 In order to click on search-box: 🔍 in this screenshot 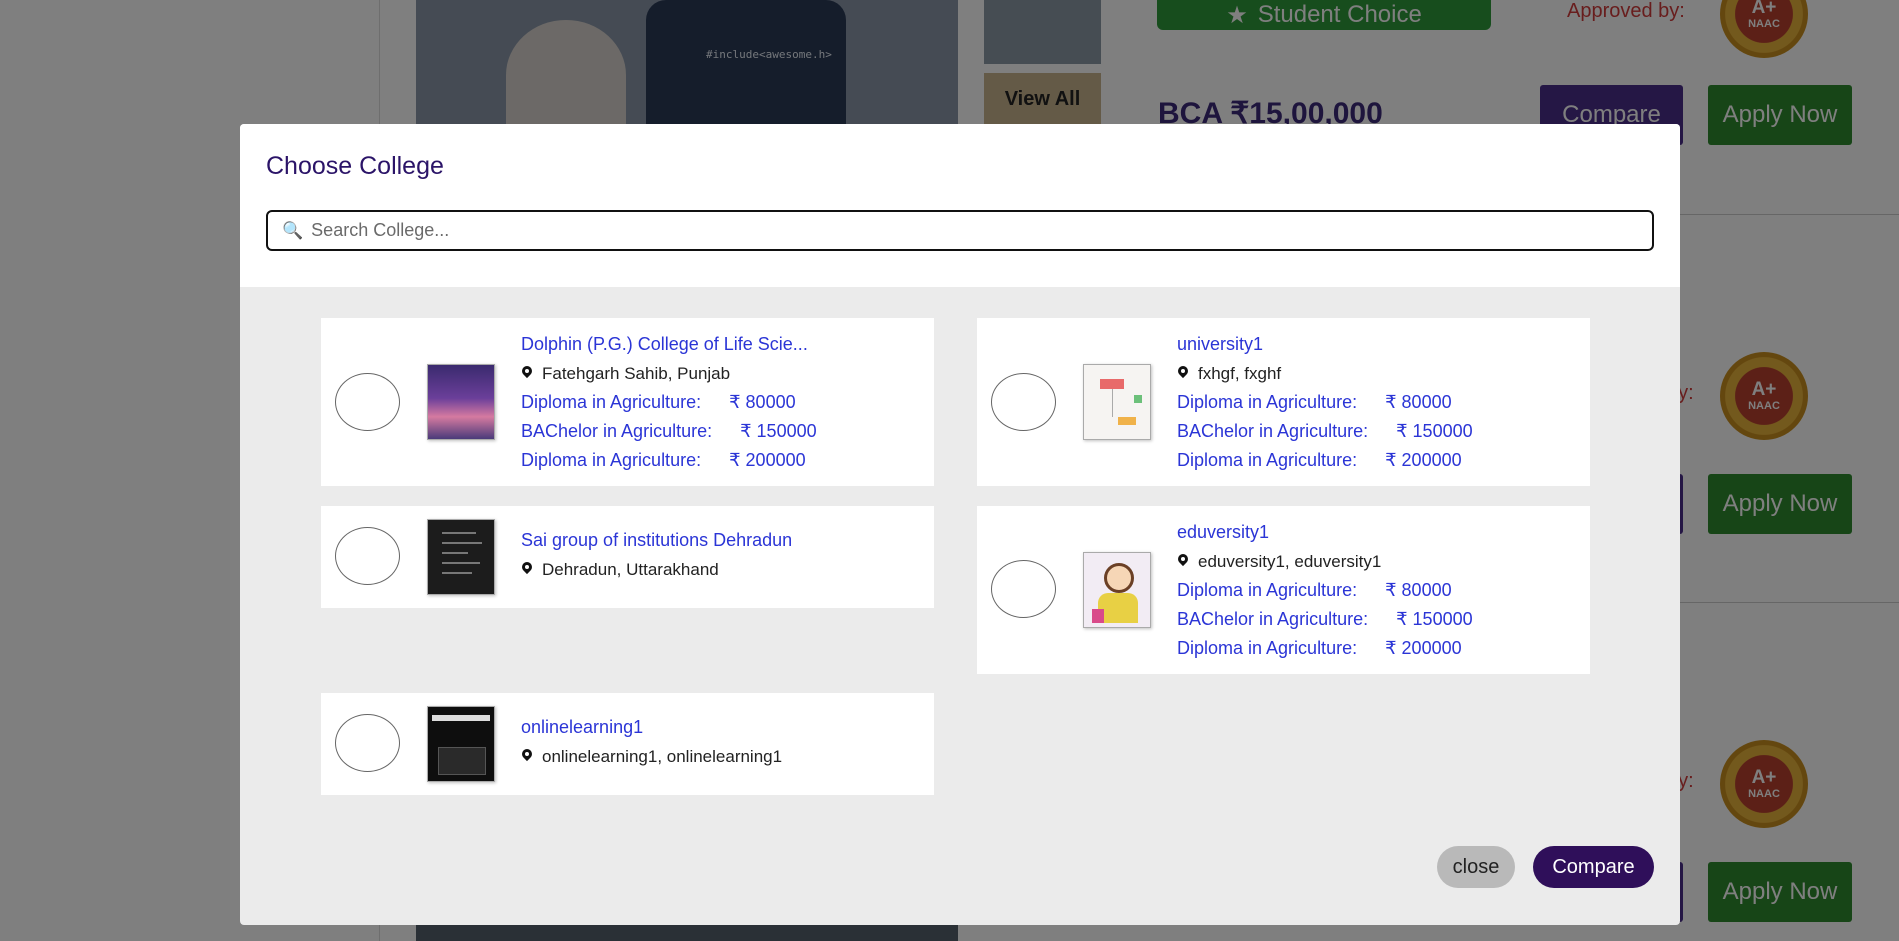, I will do `click(960, 230)`.